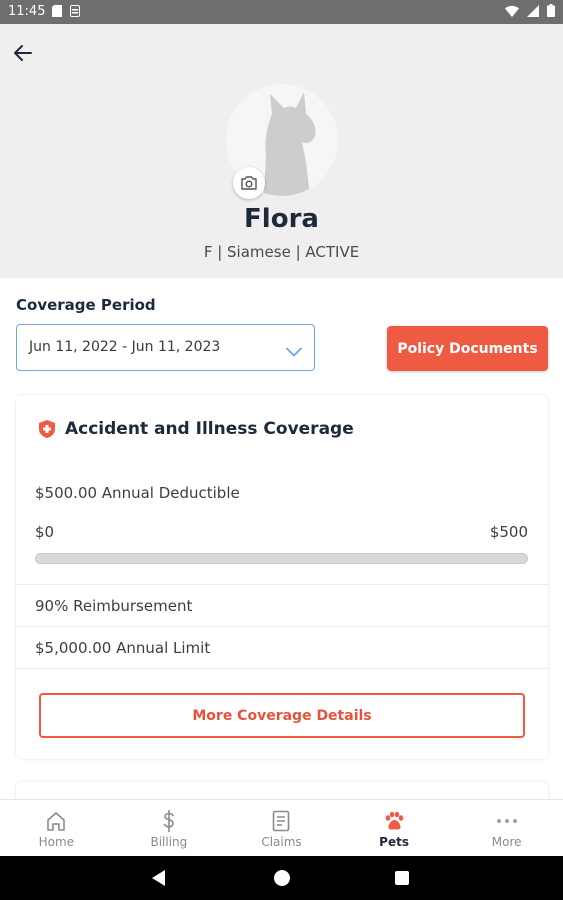  I want to click on pet-details: F | Siamese | ACTIVE, so click(281, 252).